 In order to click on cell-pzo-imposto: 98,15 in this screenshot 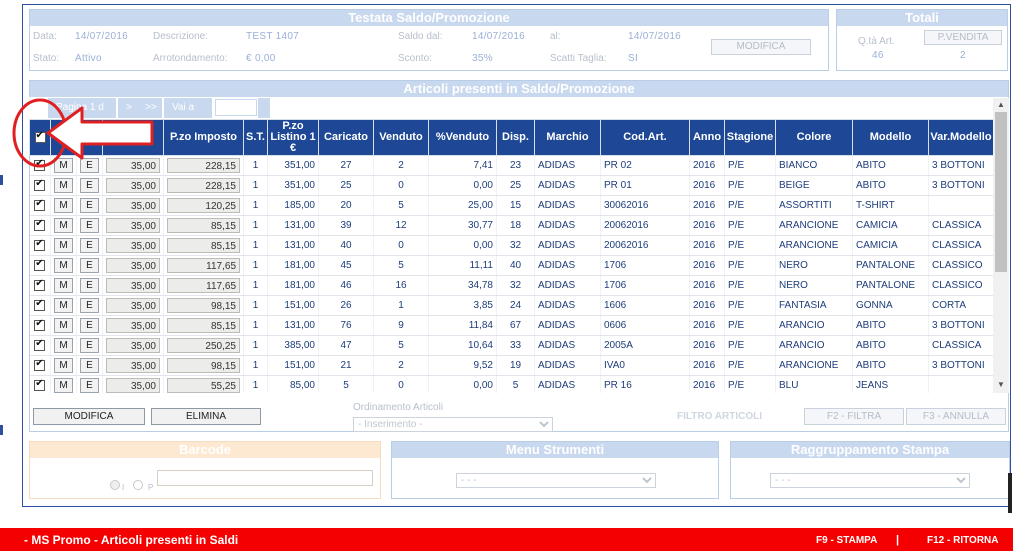, I will do `click(203, 305)`.